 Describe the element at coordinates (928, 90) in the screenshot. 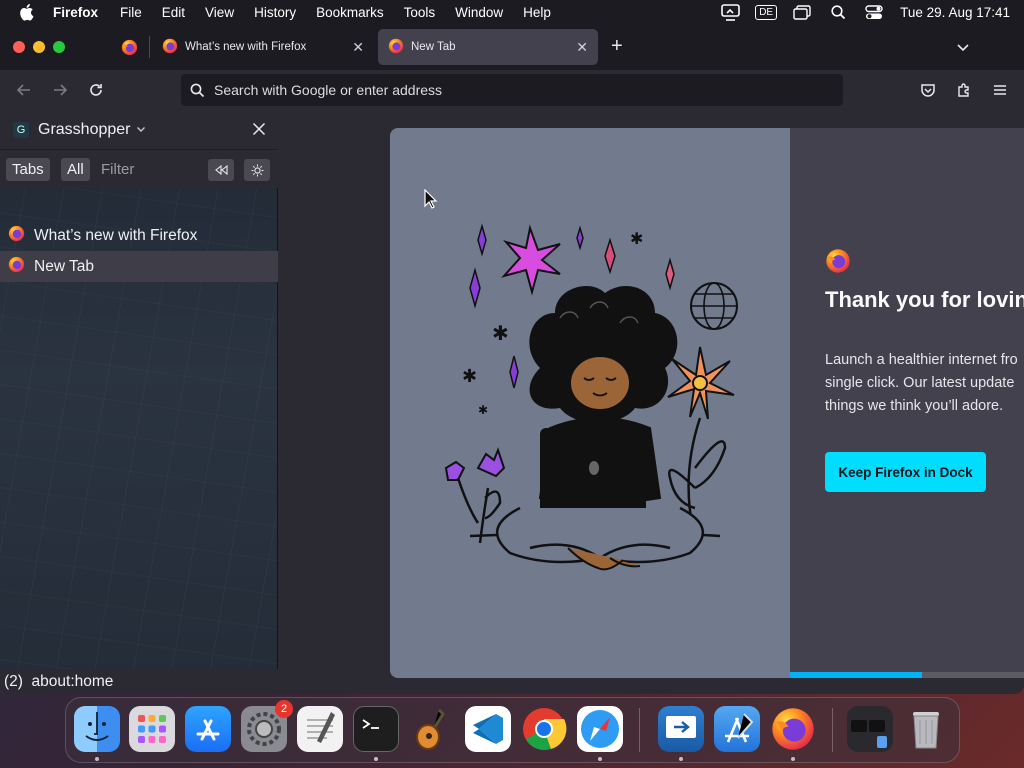

I see `pocket-icon` at that location.